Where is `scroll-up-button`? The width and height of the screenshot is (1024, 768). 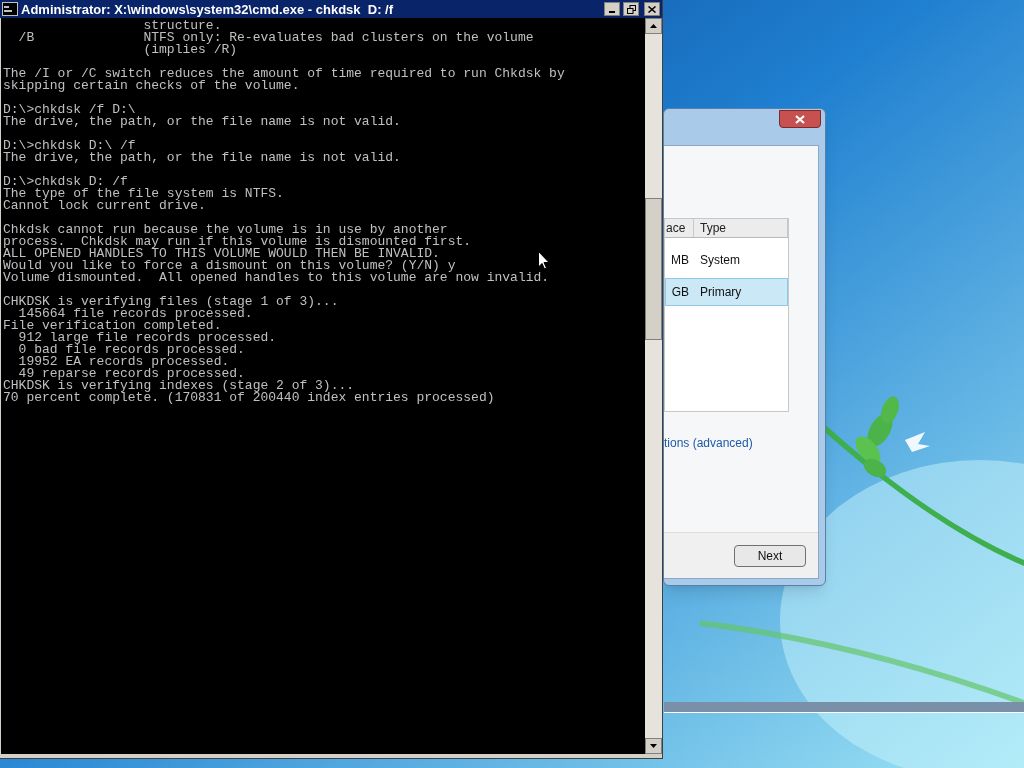 scroll-up-button is located at coordinates (653, 26).